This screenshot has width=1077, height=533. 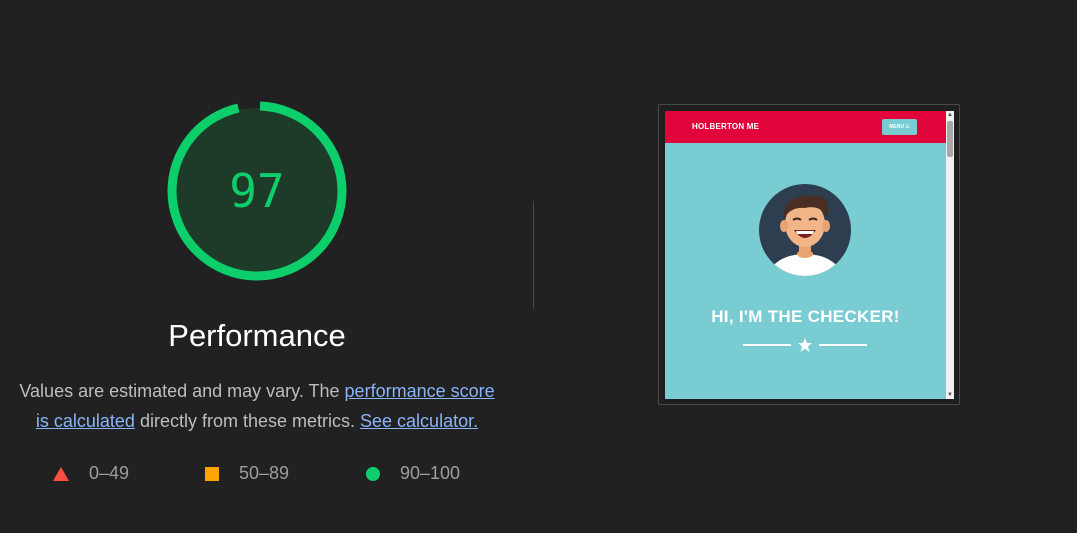 I want to click on menu-button: MENU ☰, so click(x=899, y=127).